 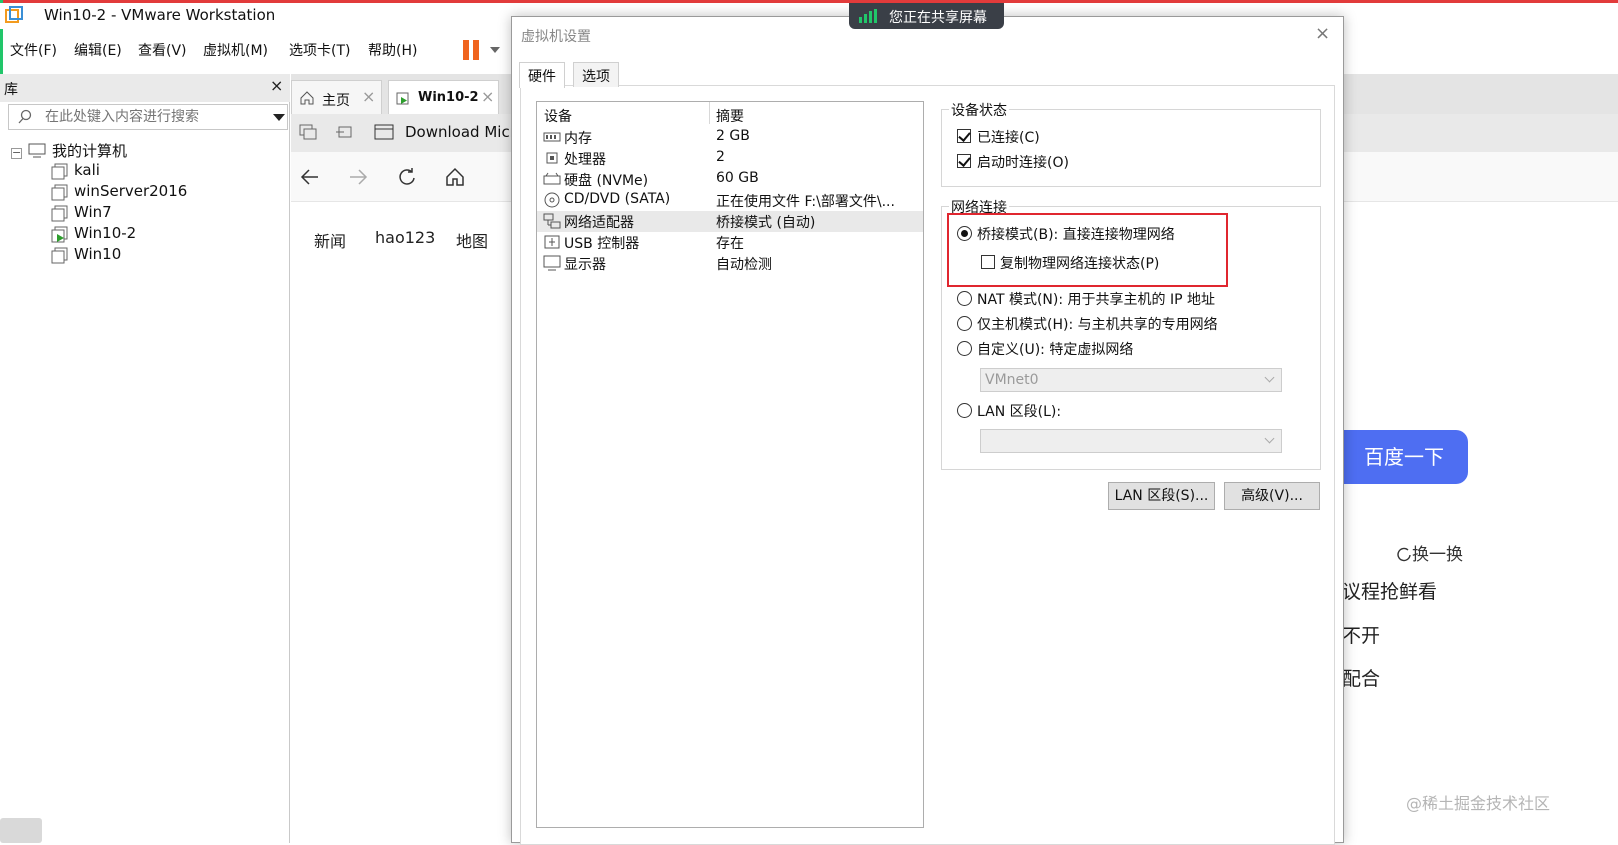 I want to click on menu-vm: 虚拟机(M), so click(x=235, y=50).